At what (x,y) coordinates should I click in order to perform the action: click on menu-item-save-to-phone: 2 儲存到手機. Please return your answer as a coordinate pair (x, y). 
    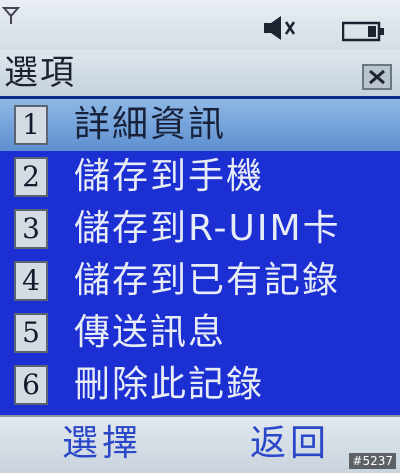
    Looking at the image, I should click on (200, 177).